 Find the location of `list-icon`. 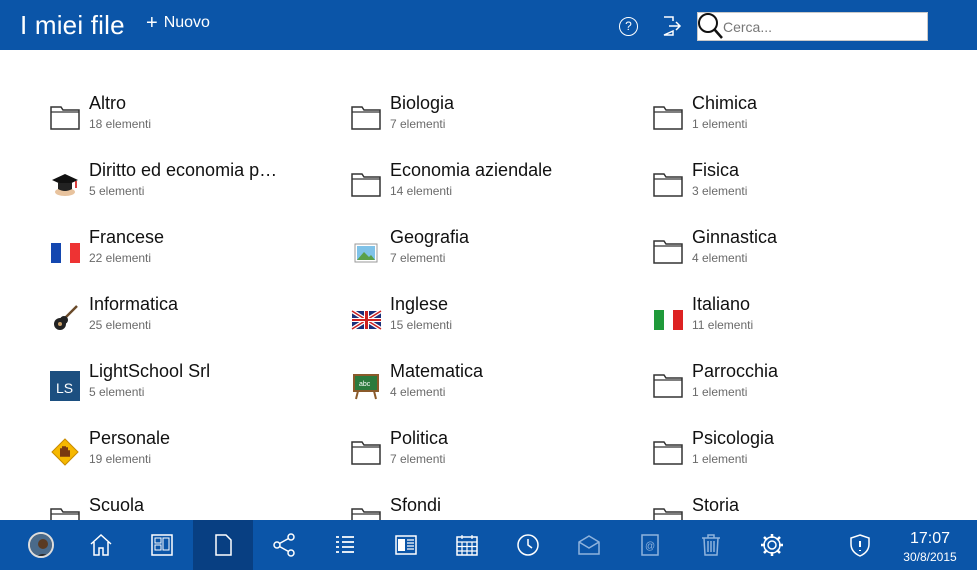

list-icon is located at coordinates (345, 545).